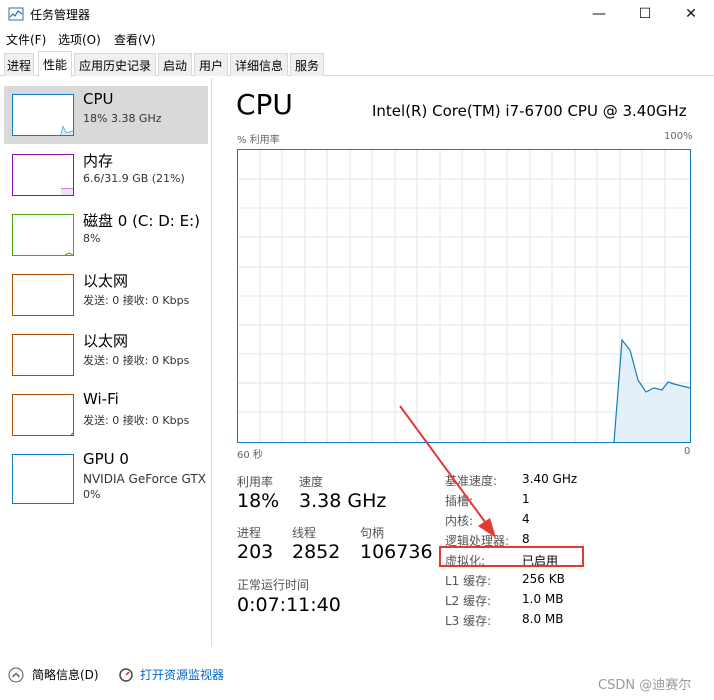 This screenshot has width=714, height=700. I want to click on watermark: CSDN @迪赛尔, so click(645, 685).